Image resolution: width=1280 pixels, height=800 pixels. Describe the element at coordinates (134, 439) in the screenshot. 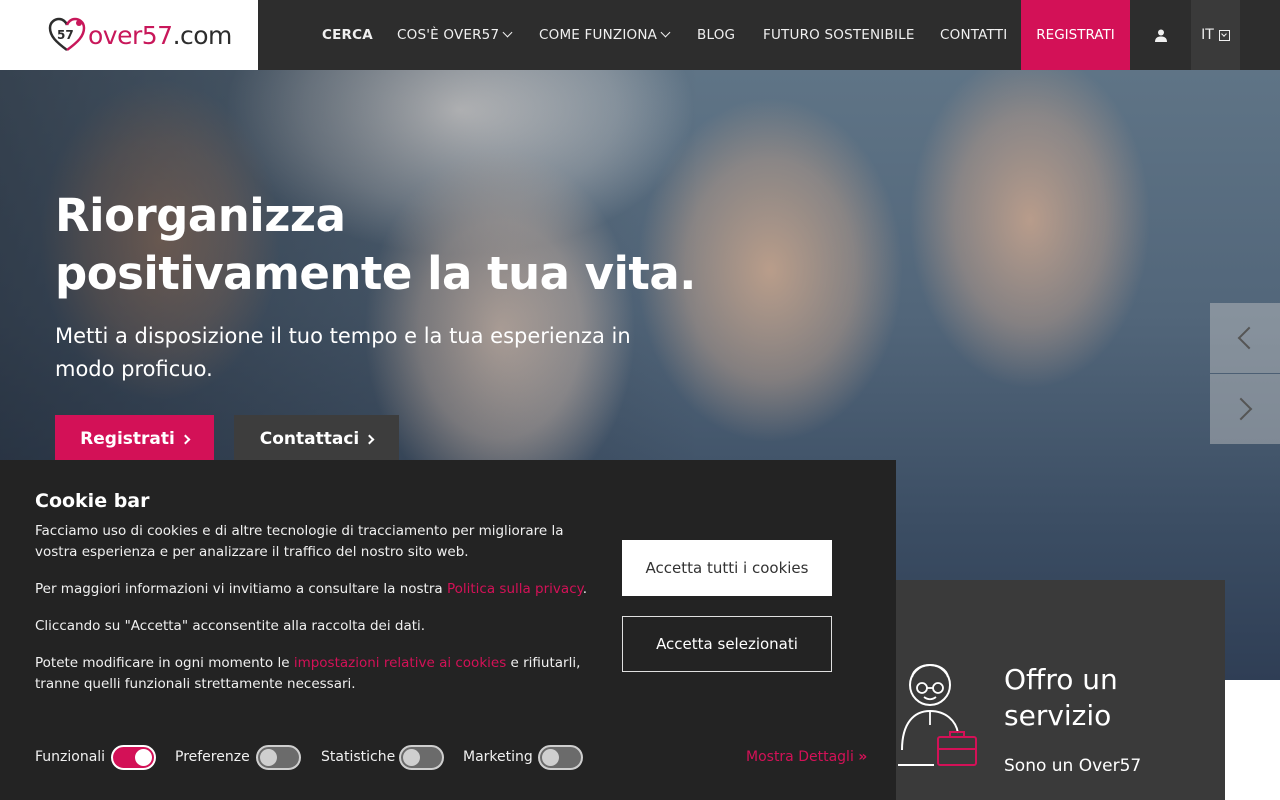

I see `hero-register-button: Registrati` at that location.